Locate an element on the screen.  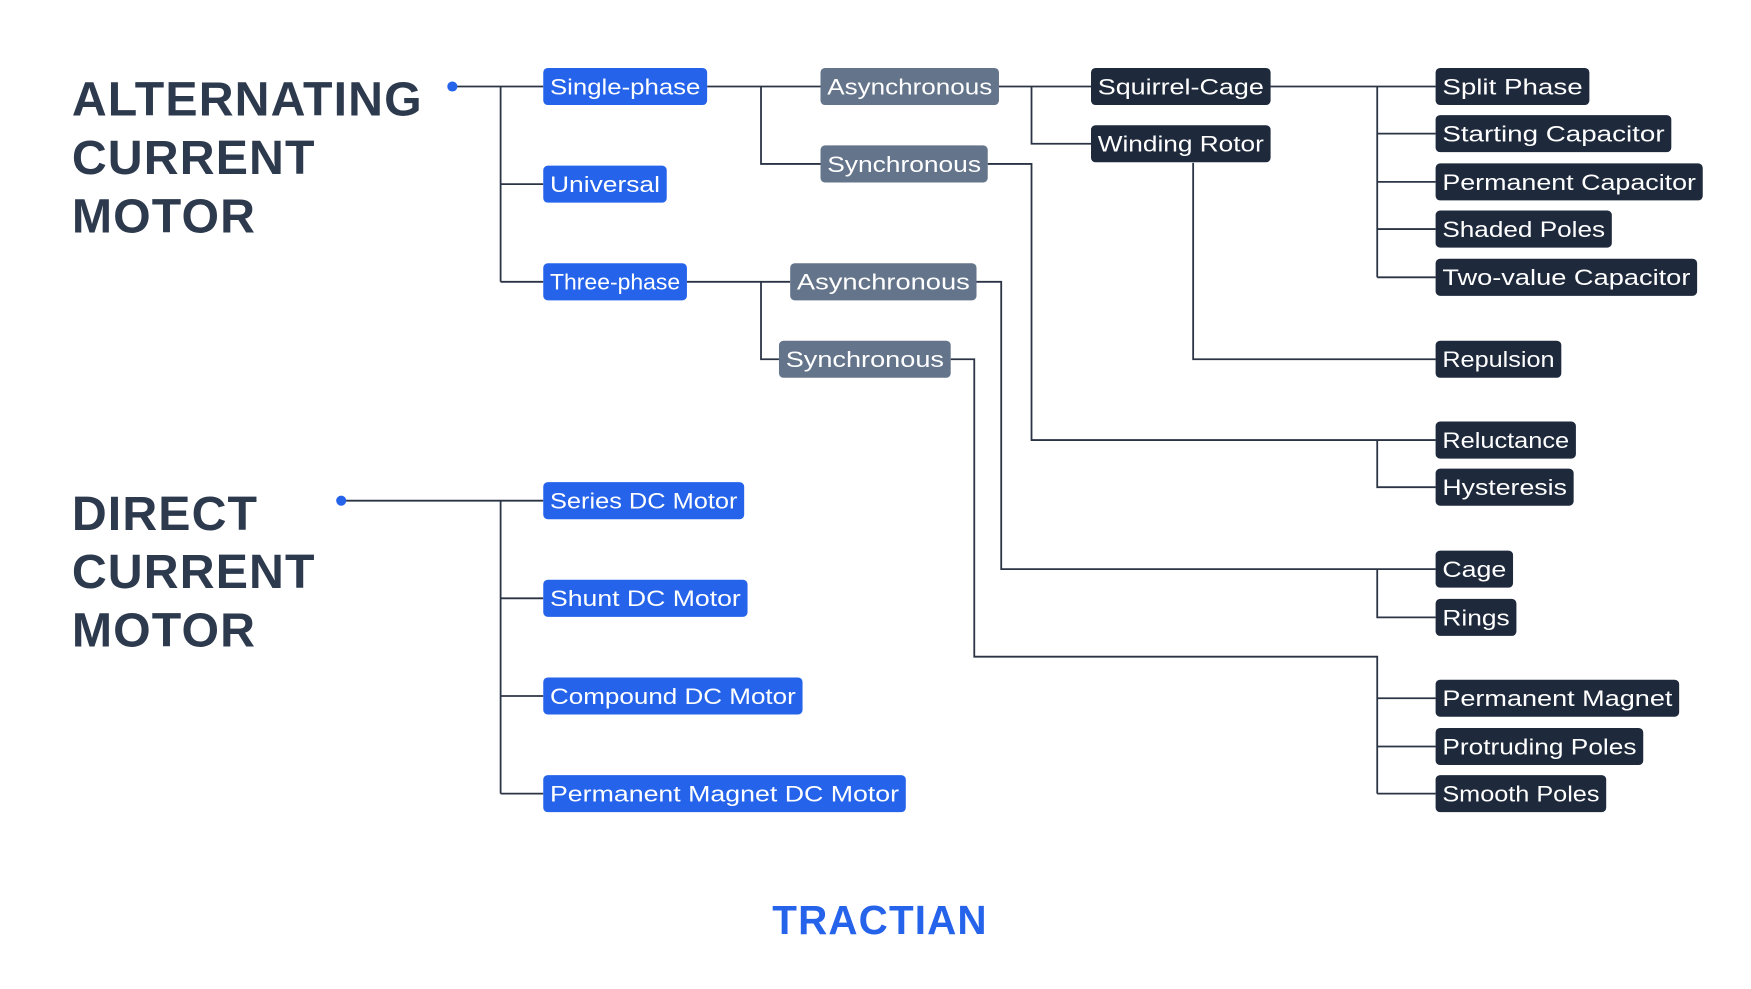
ac-title: ALTERNATING CURRENT MOTOR is located at coordinates (247, 158).